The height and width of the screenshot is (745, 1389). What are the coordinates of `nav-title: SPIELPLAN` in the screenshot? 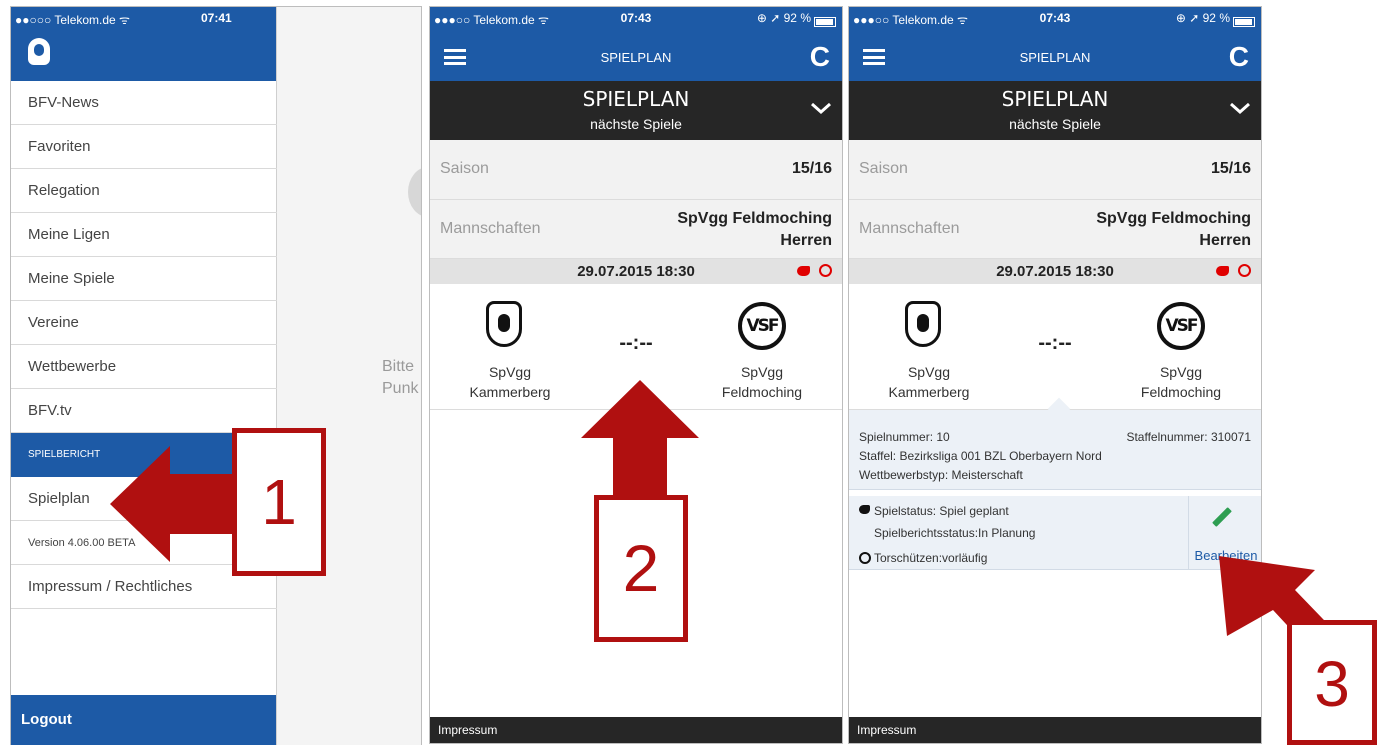 It's located at (1055, 57).